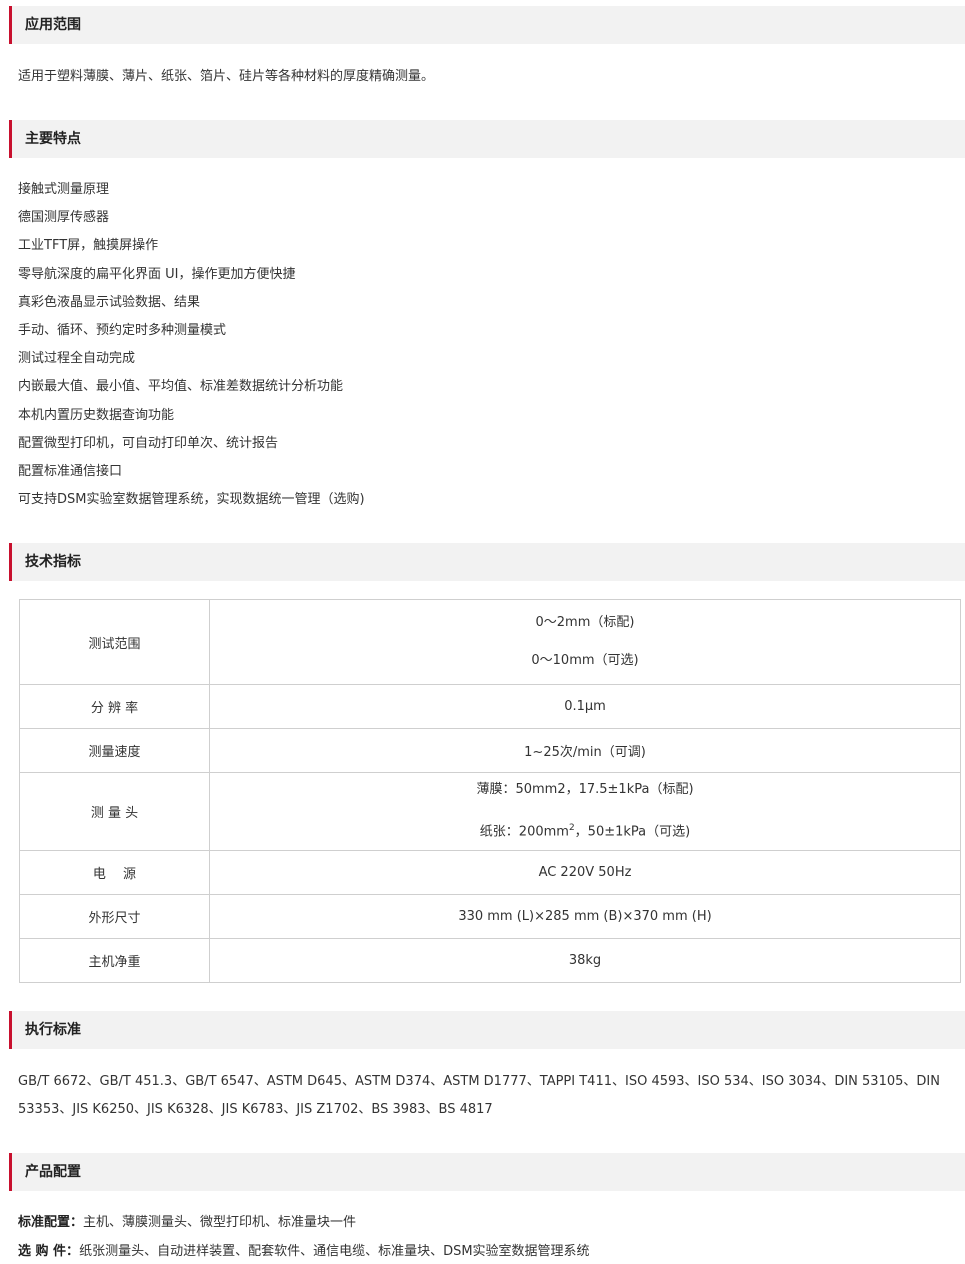  I want to click on section-header-specs: 技术指标, so click(487, 562).